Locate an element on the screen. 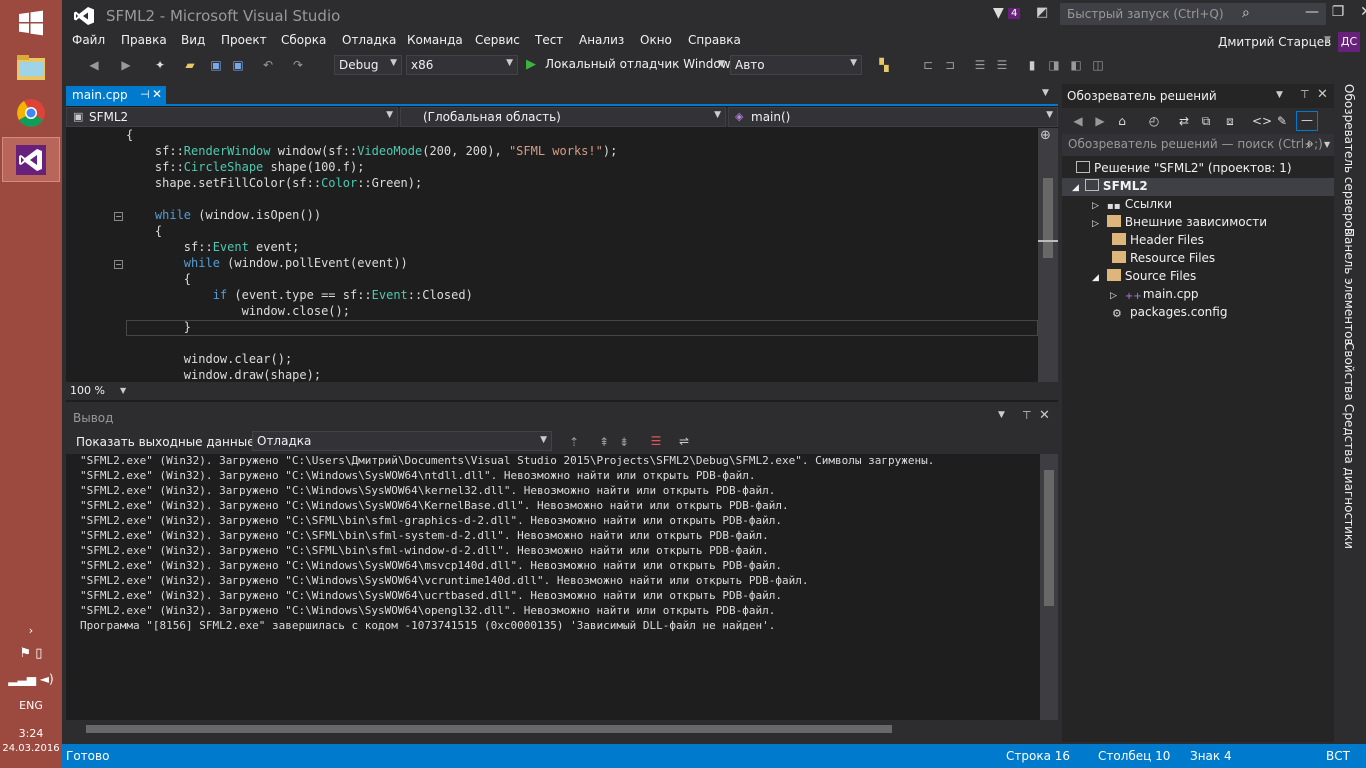  start-debugger-button: Локальный отладчик Windows is located at coordinates (641, 64).